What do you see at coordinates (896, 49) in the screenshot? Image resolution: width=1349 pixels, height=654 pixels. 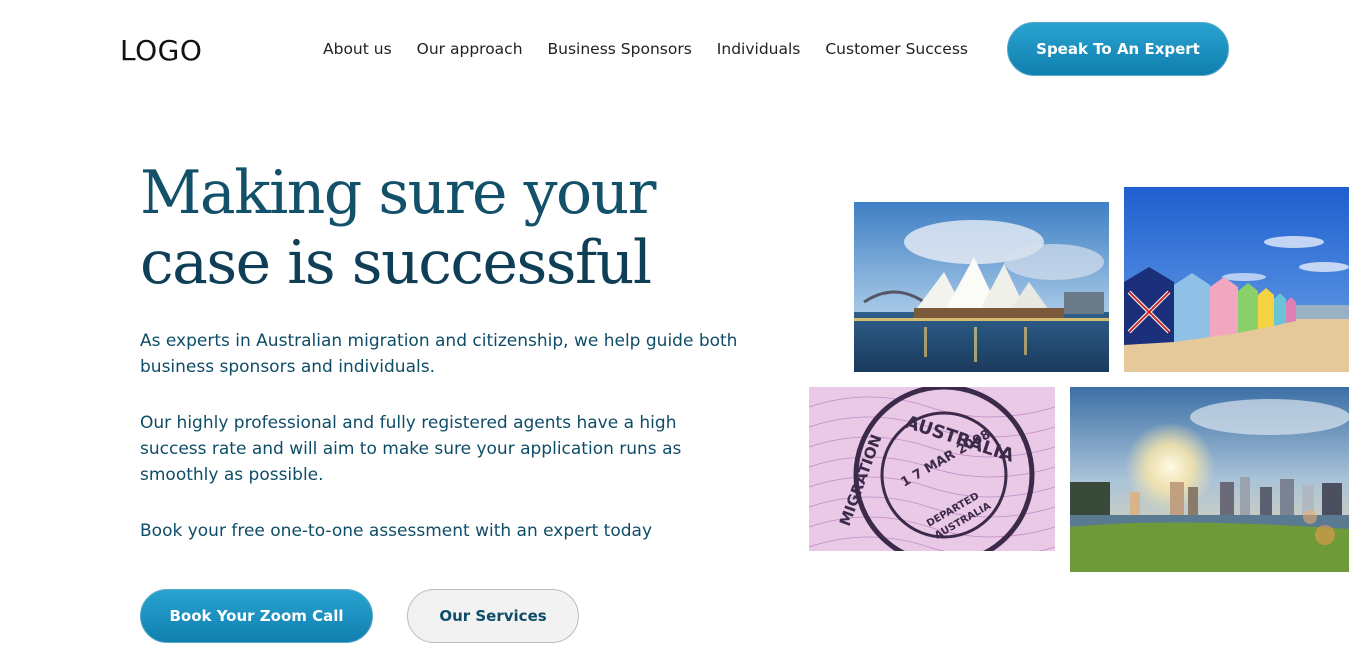 I see `nav-customer-success: Customer Success` at bounding box center [896, 49].